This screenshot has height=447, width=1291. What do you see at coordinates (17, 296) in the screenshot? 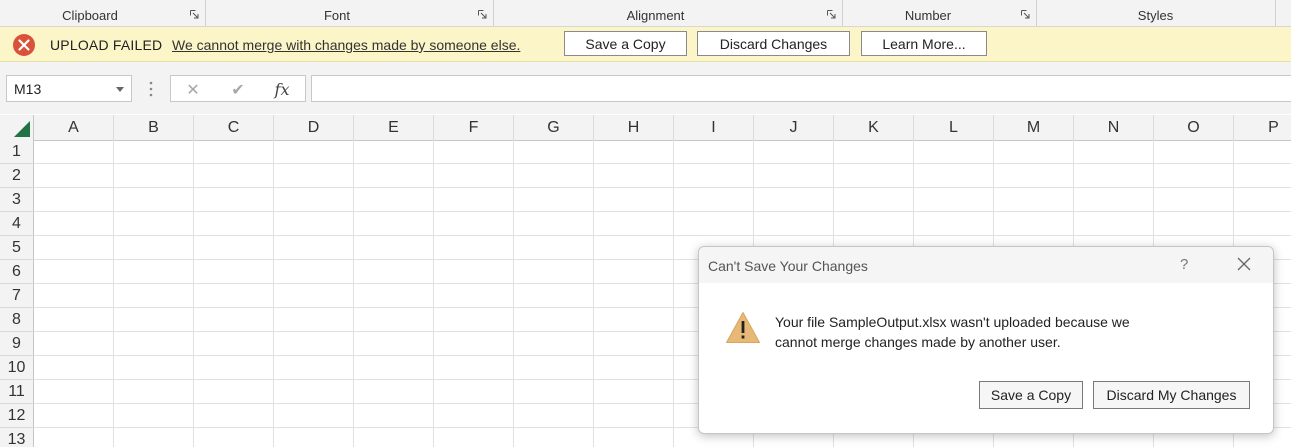
I see `row-header-7: 7` at bounding box center [17, 296].